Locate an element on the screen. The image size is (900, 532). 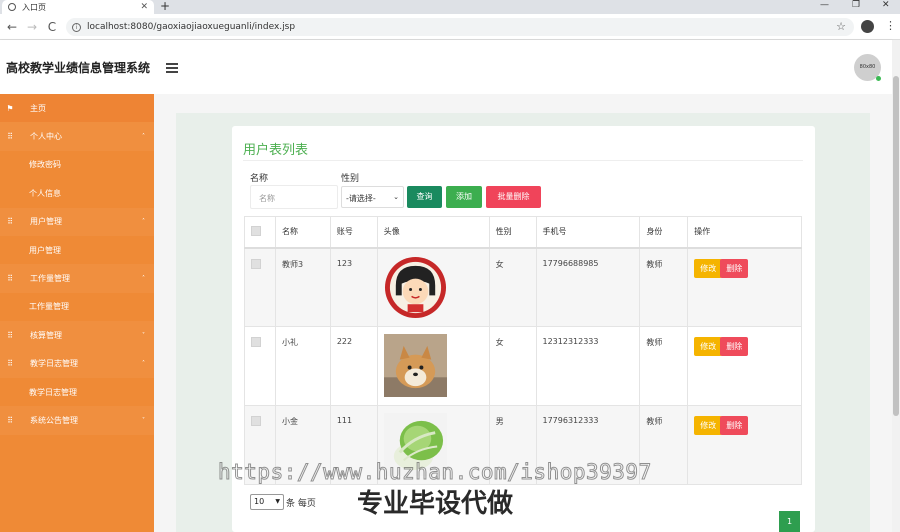
query-button: 查询 is located at coordinates (424, 197).